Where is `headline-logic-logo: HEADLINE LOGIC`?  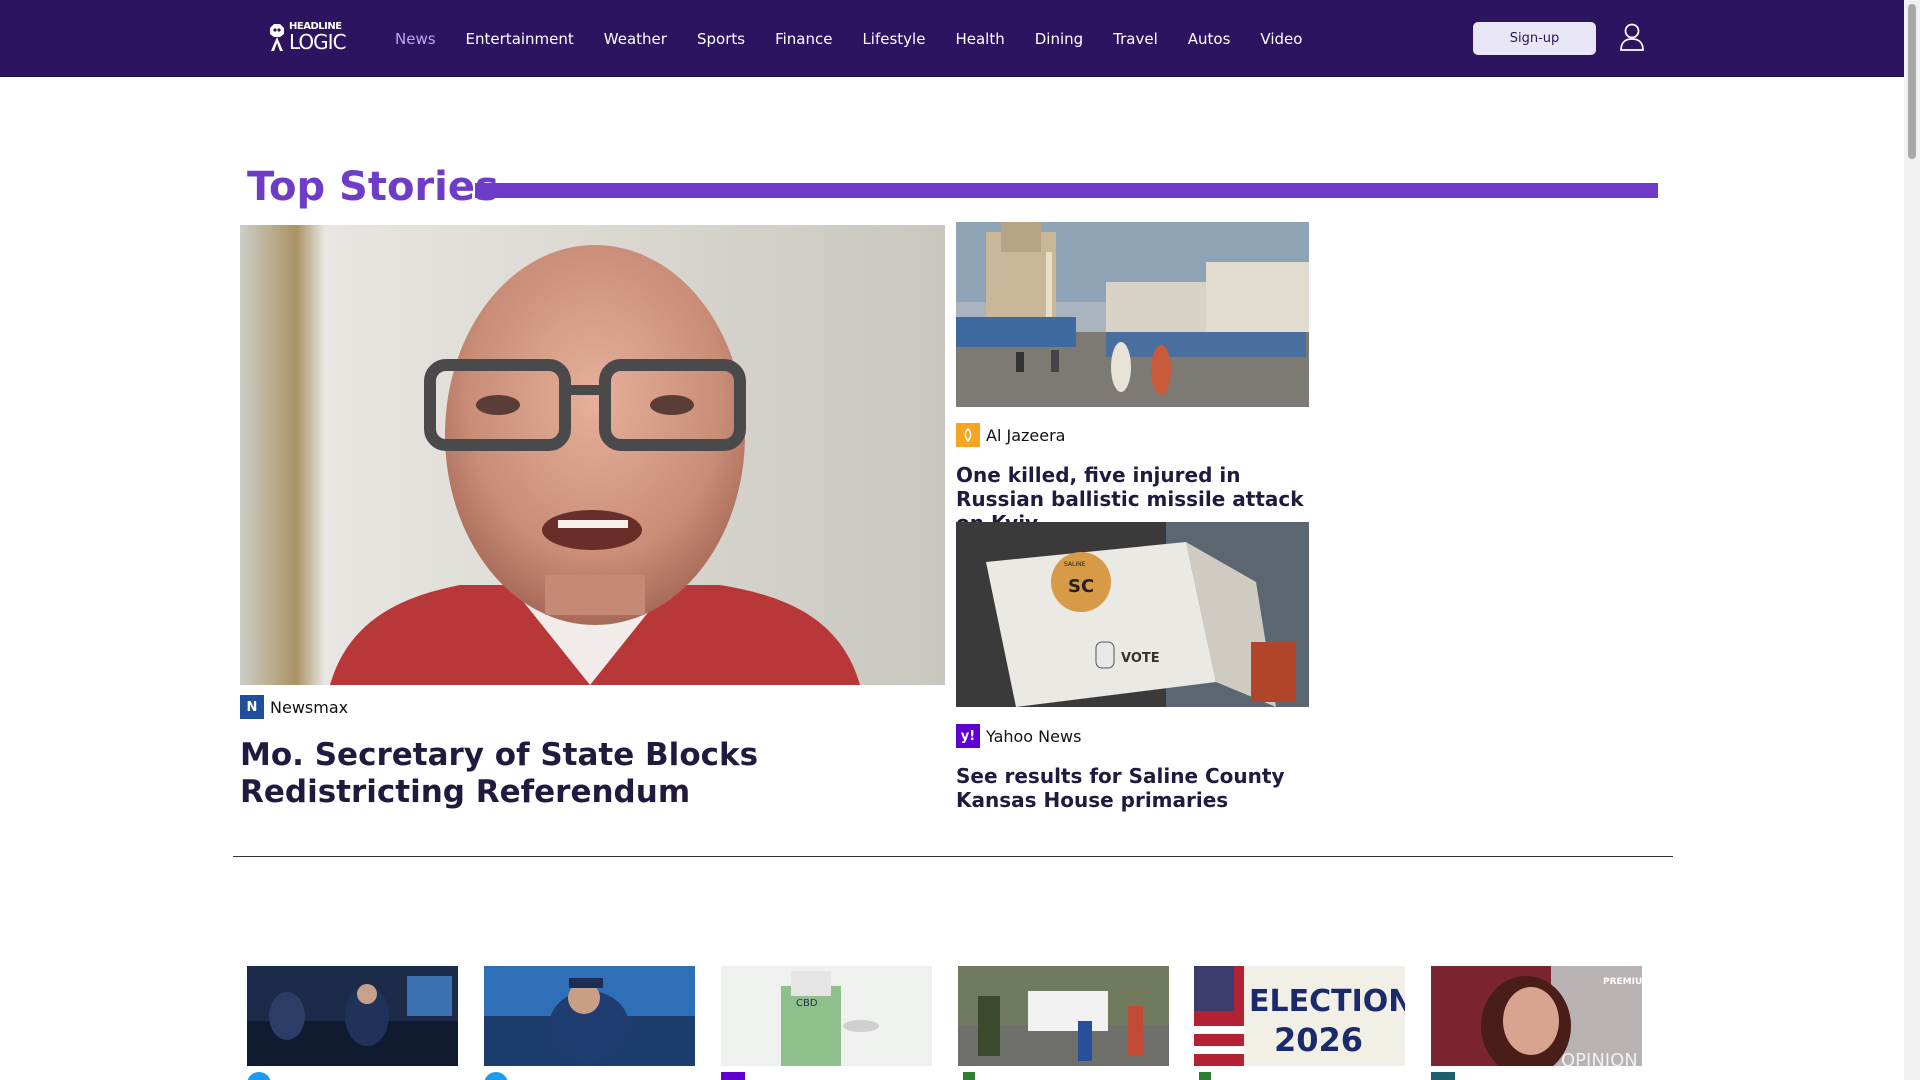 headline-logic-logo: HEADLINE LOGIC is located at coordinates (311, 37).